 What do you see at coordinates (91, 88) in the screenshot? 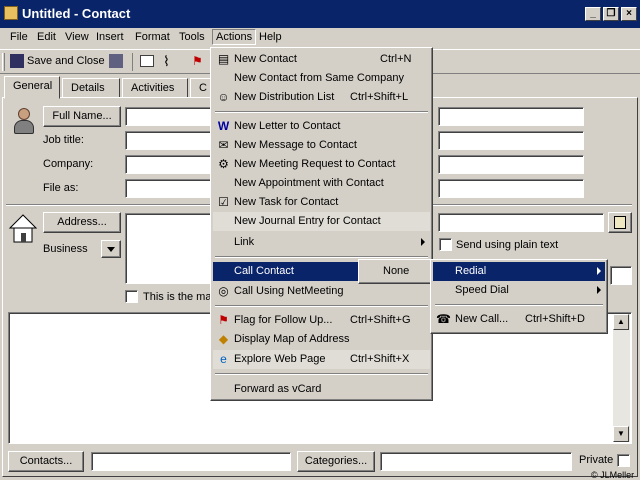
I see `tab-details: Details` at bounding box center [91, 88].